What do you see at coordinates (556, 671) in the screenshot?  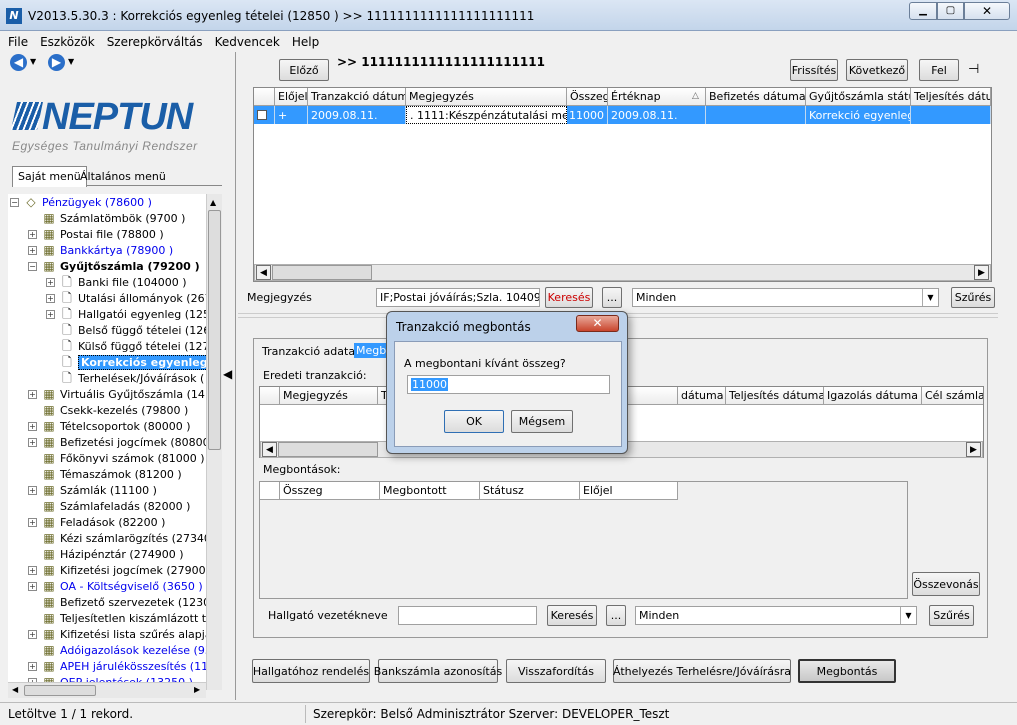 I see `reverse-button: Visszafordítás` at bounding box center [556, 671].